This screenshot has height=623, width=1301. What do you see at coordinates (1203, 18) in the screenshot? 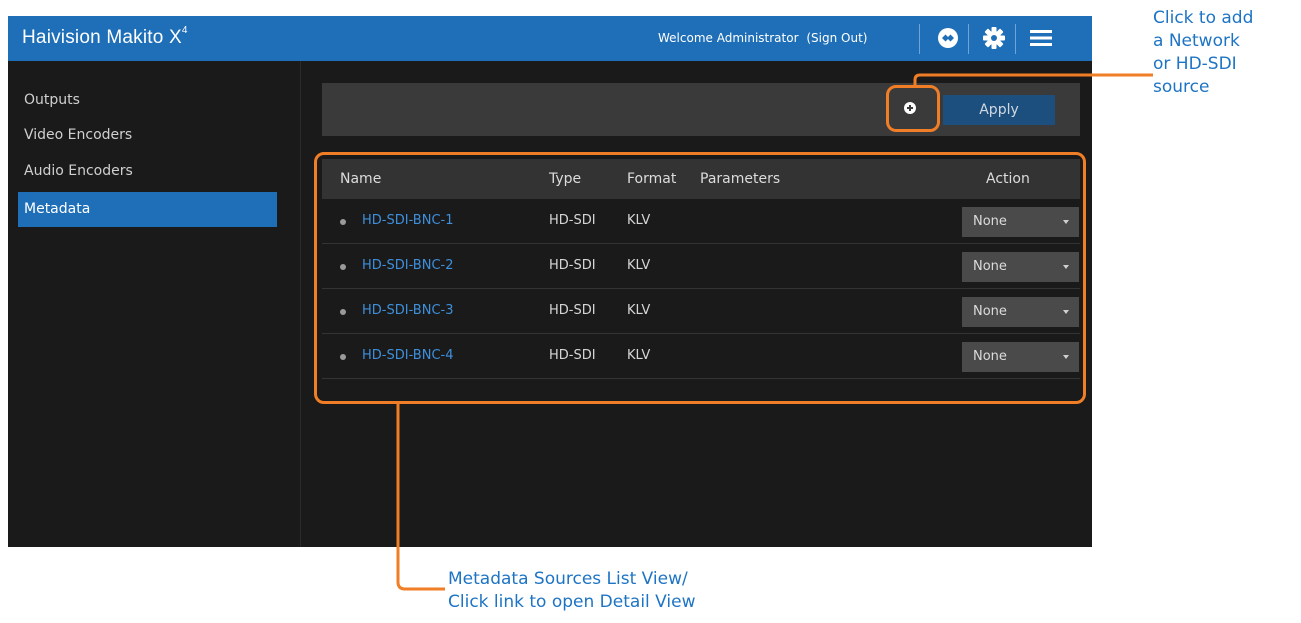
I see `callout-line: Click to add` at bounding box center [1203, 18].